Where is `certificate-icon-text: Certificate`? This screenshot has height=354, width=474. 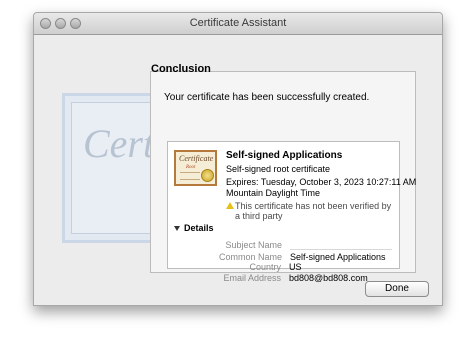 certificate-icon-text: Certificate is located at coordinates (196, 158).